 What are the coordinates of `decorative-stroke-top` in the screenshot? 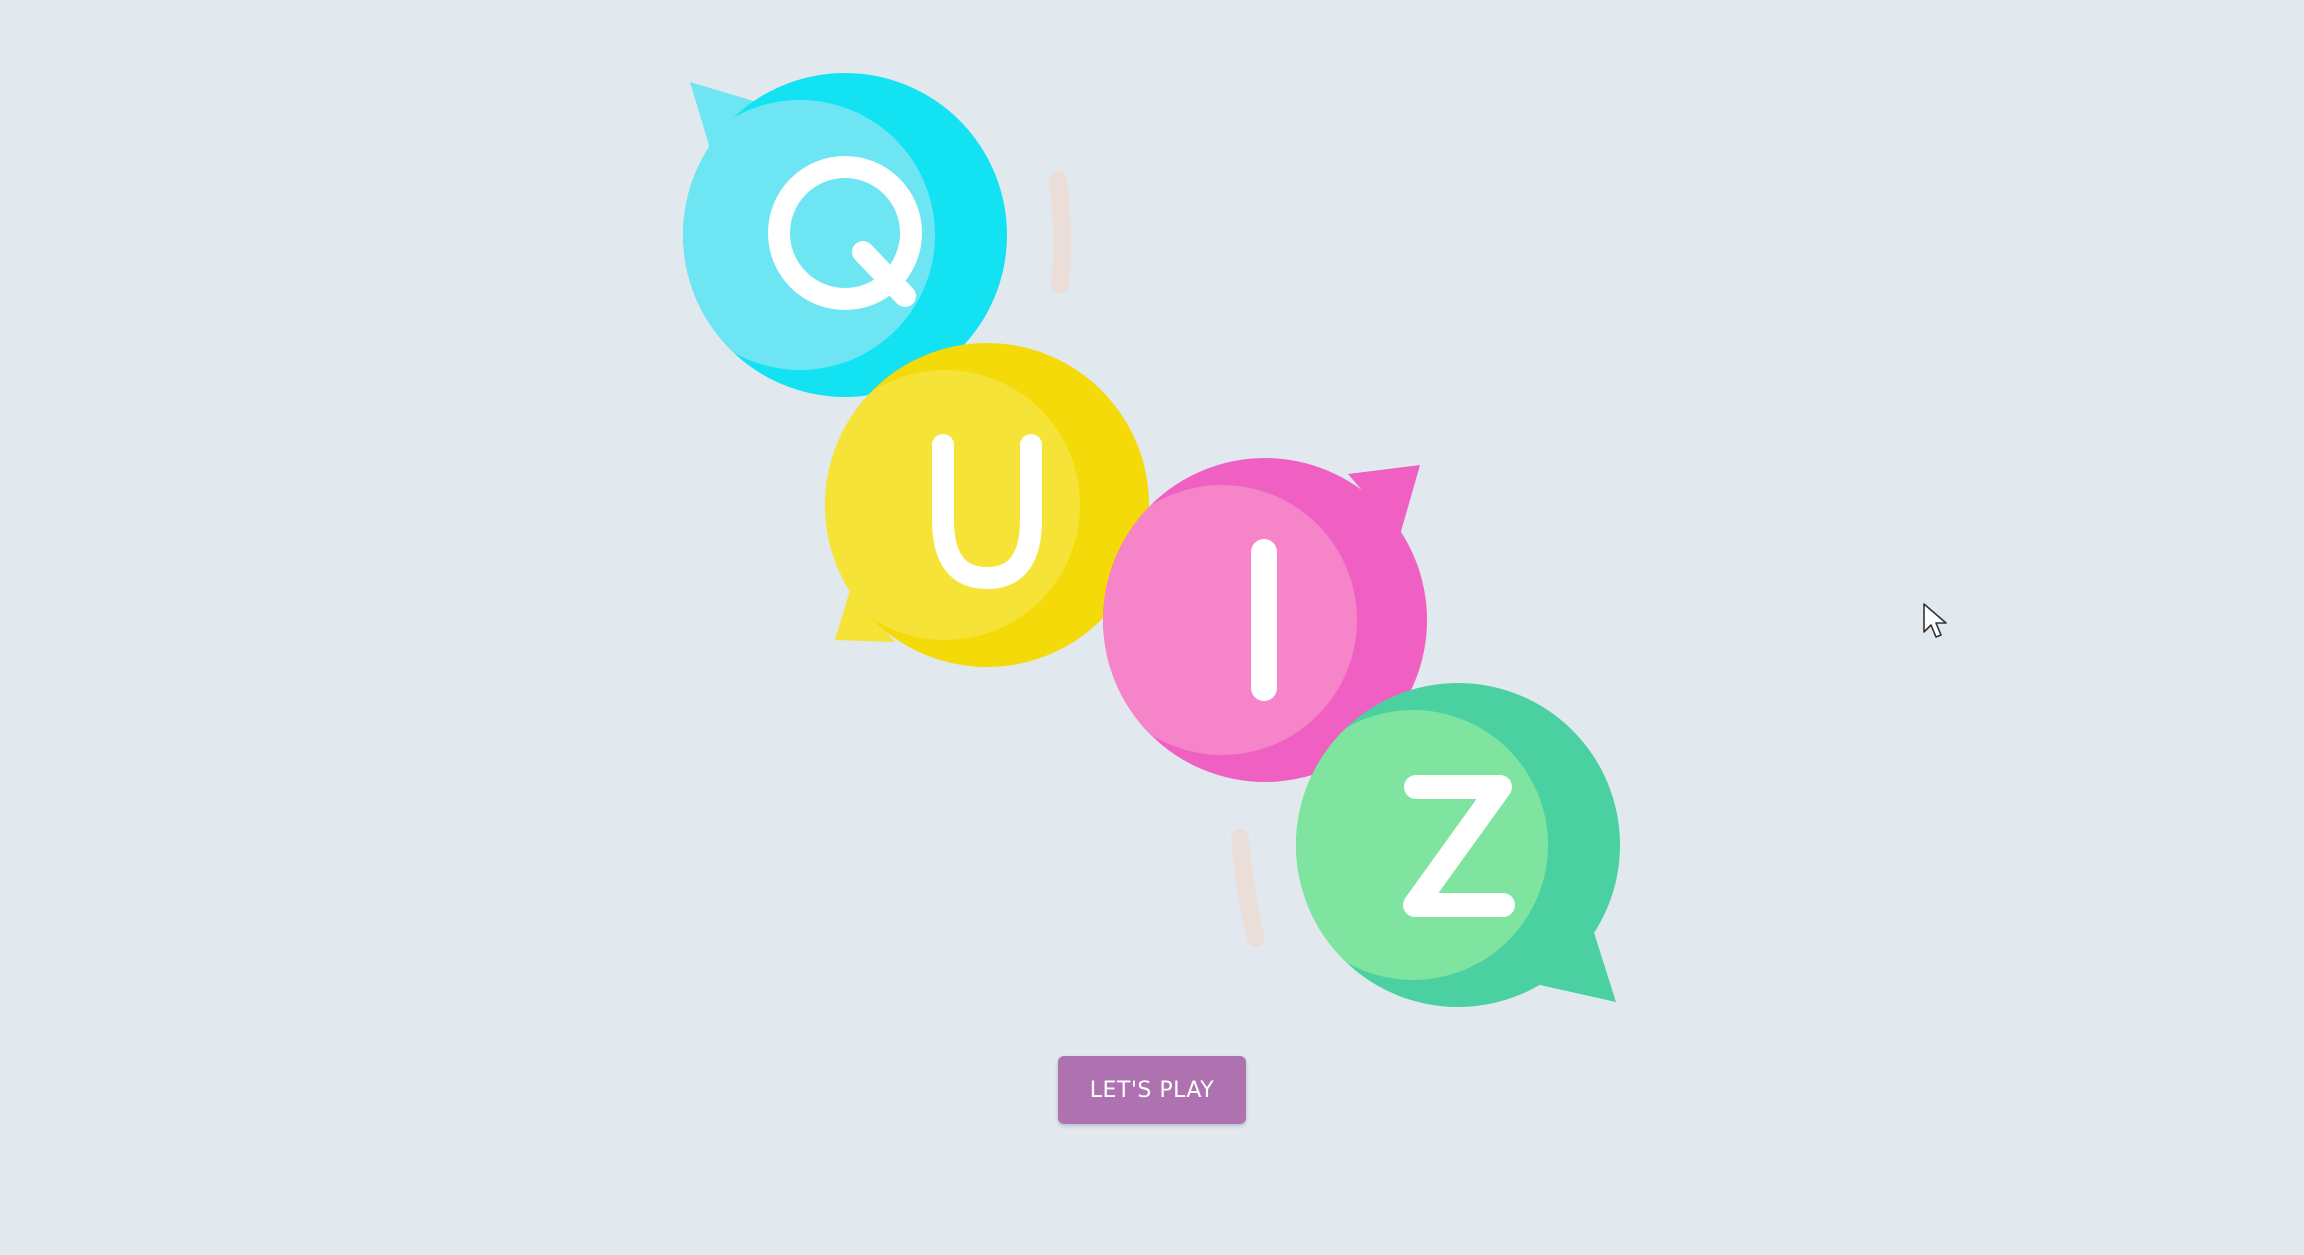 It's located at (1060, 232).